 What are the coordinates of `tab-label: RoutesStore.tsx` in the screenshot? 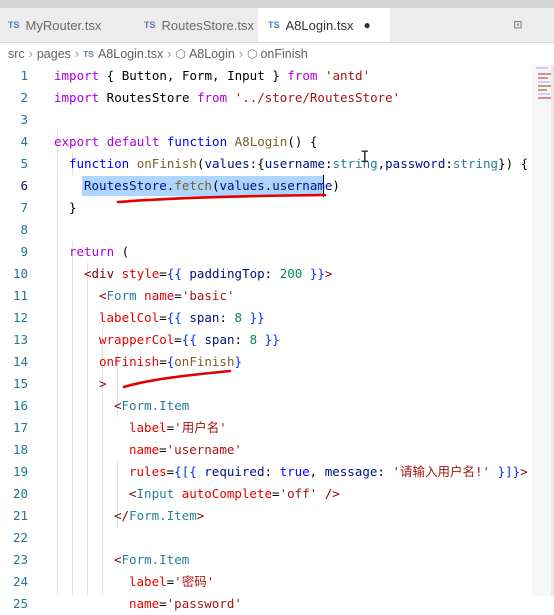 It's located at (208, 25).